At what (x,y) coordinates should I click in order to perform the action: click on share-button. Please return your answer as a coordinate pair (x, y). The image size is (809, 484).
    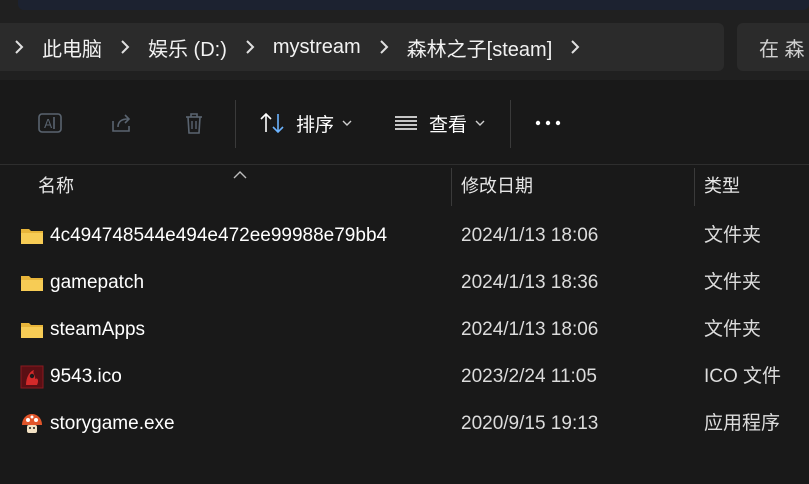
    Looking at the image, I should click on (122, 123).